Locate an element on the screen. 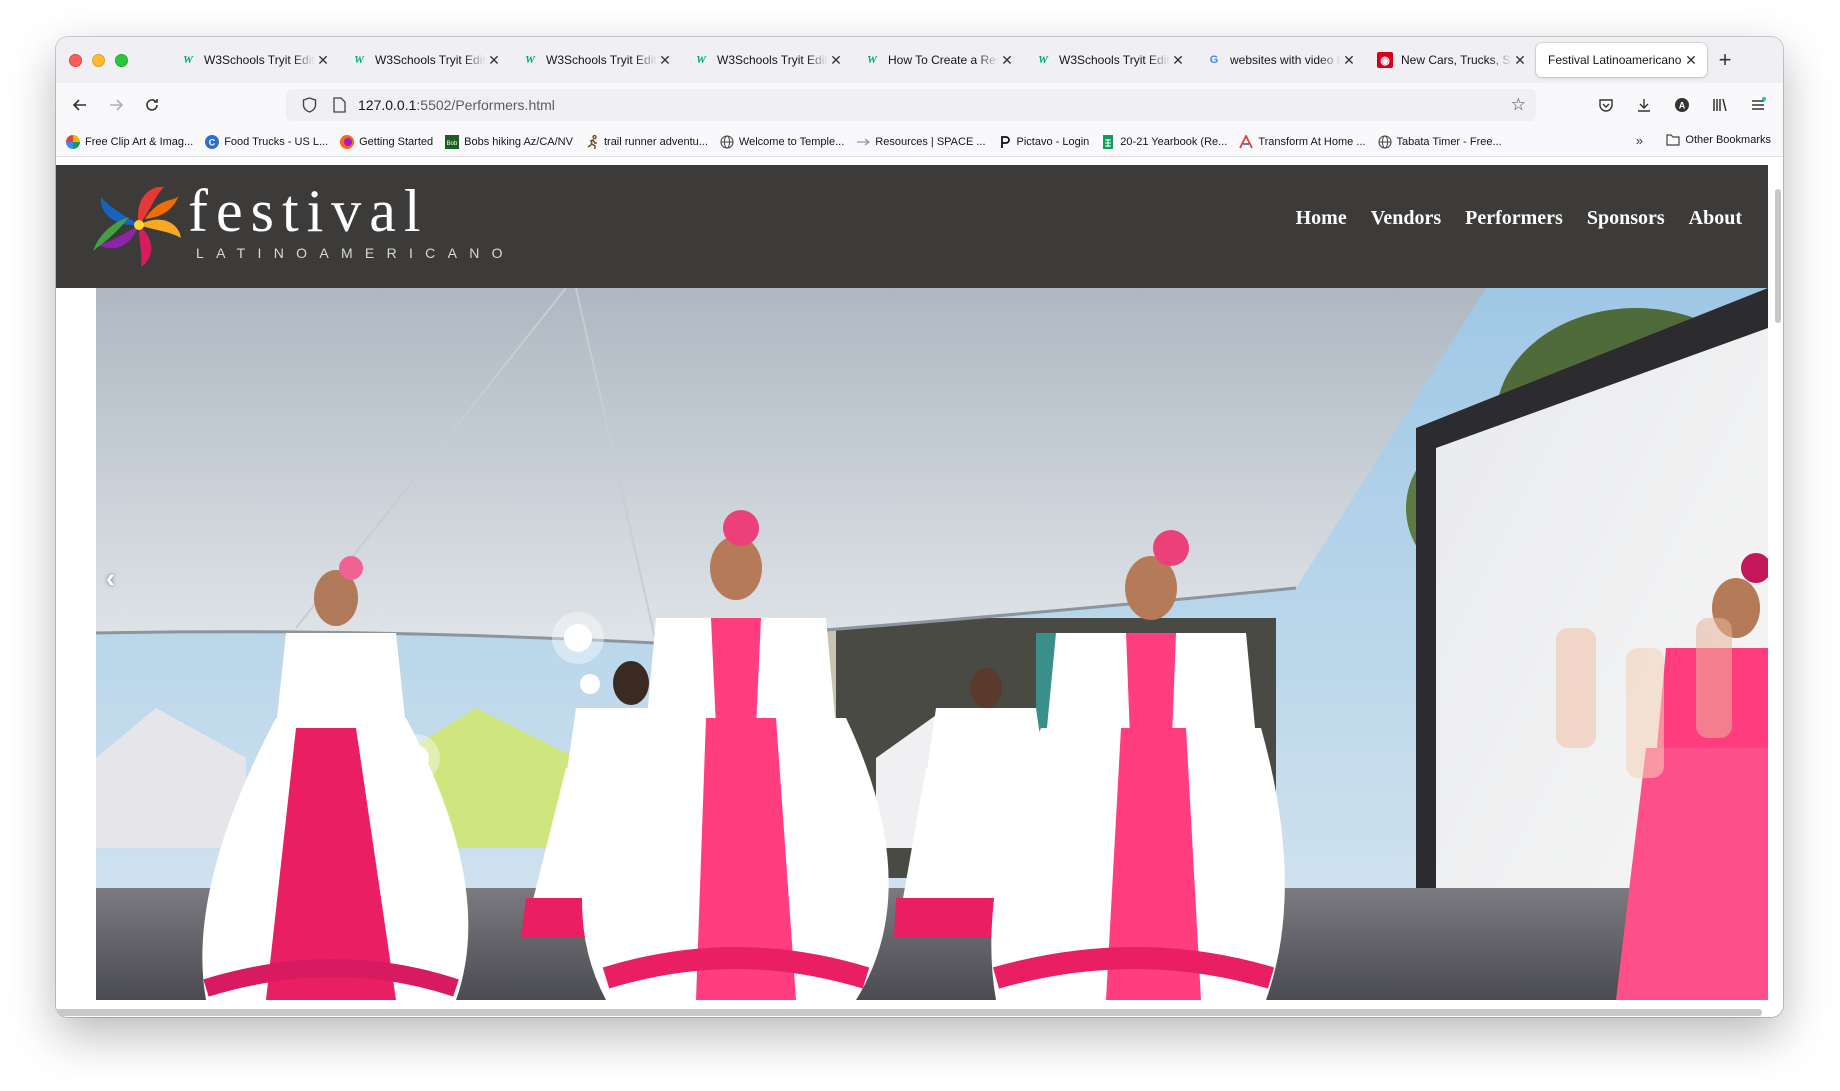 The image size is (1840, 1091). library-button is located at coordinates (1720, 105).